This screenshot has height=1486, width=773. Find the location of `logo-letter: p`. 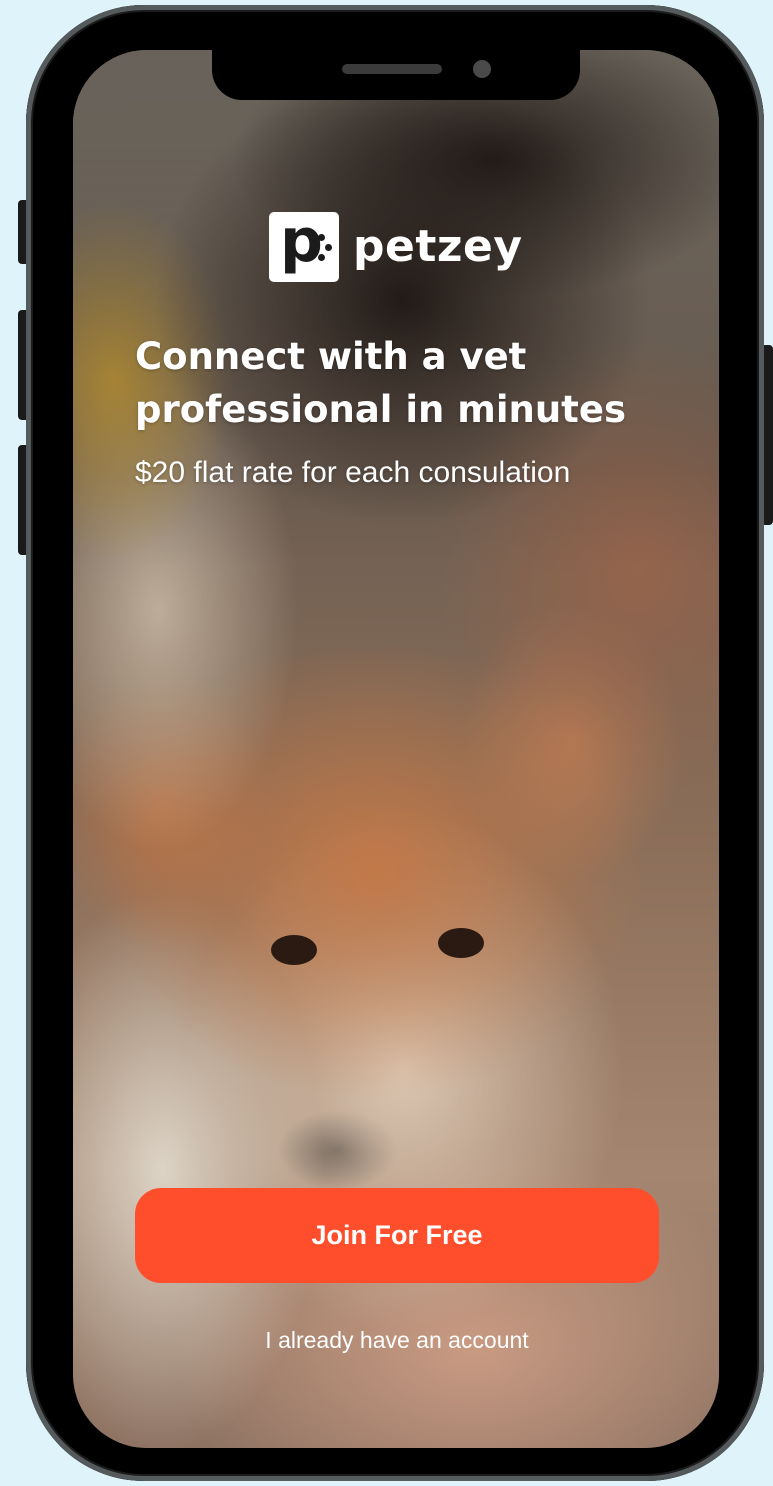

logo-letter: p is located at coordinates (301, 241).